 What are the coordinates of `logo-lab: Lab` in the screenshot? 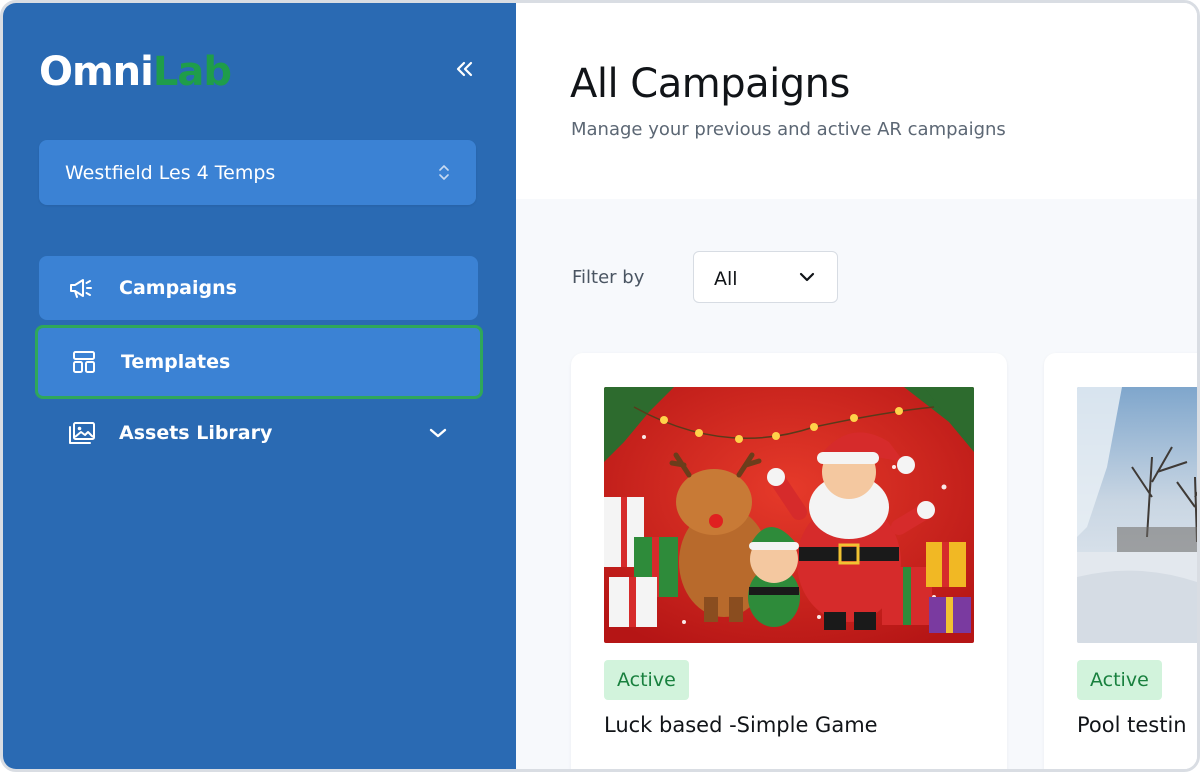 It's located at (192, 72).